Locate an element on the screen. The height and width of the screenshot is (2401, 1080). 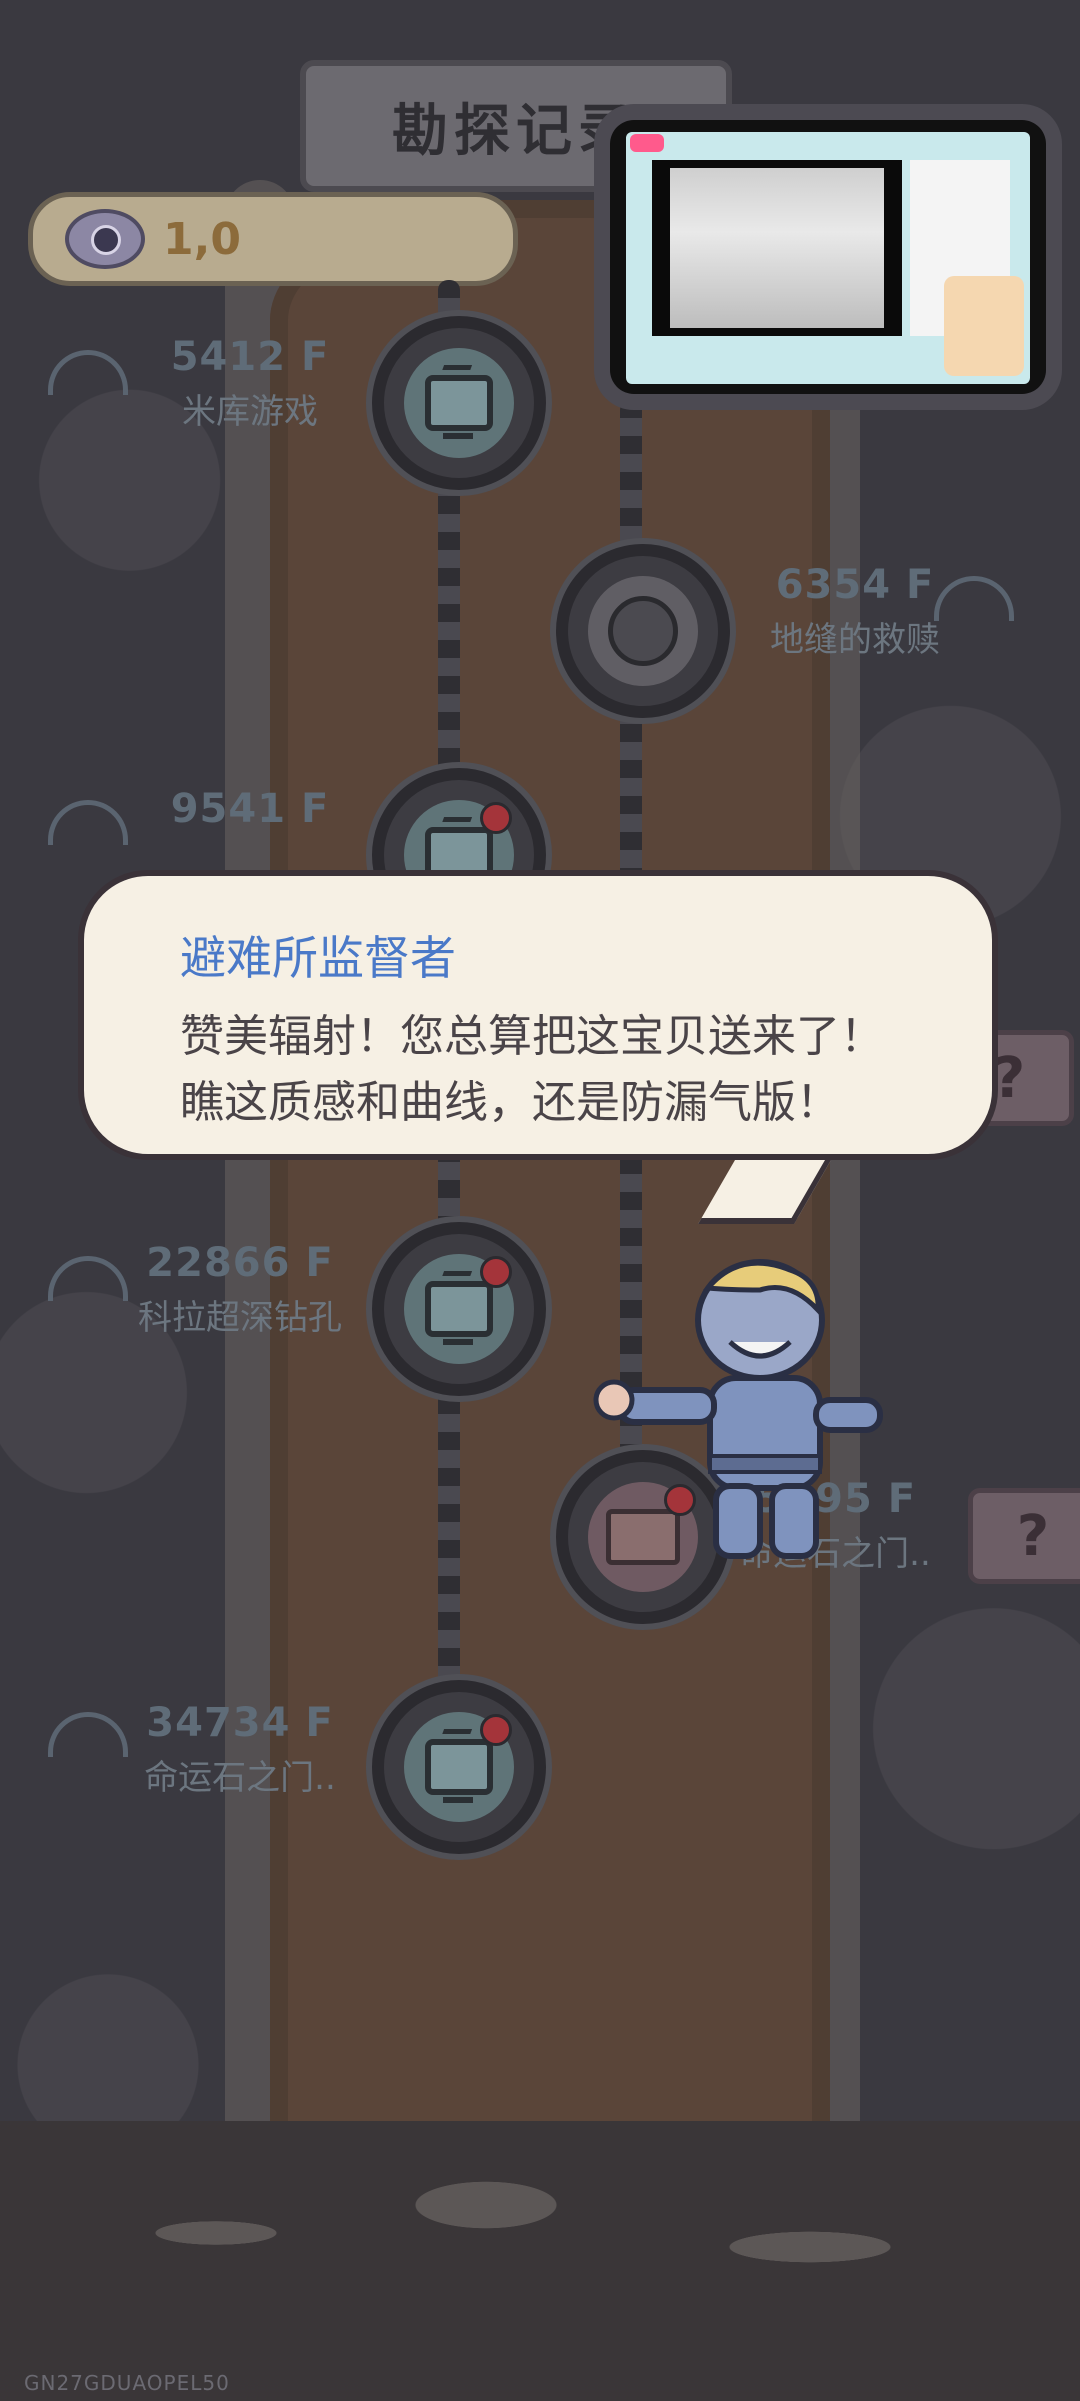
dialog-bubble: 避难所监督者 赞美辐射！您总算把这宝贝送来了！ 瞧这质感和曲线，还是防漏气版！ is located at coordinates (538, 1015).